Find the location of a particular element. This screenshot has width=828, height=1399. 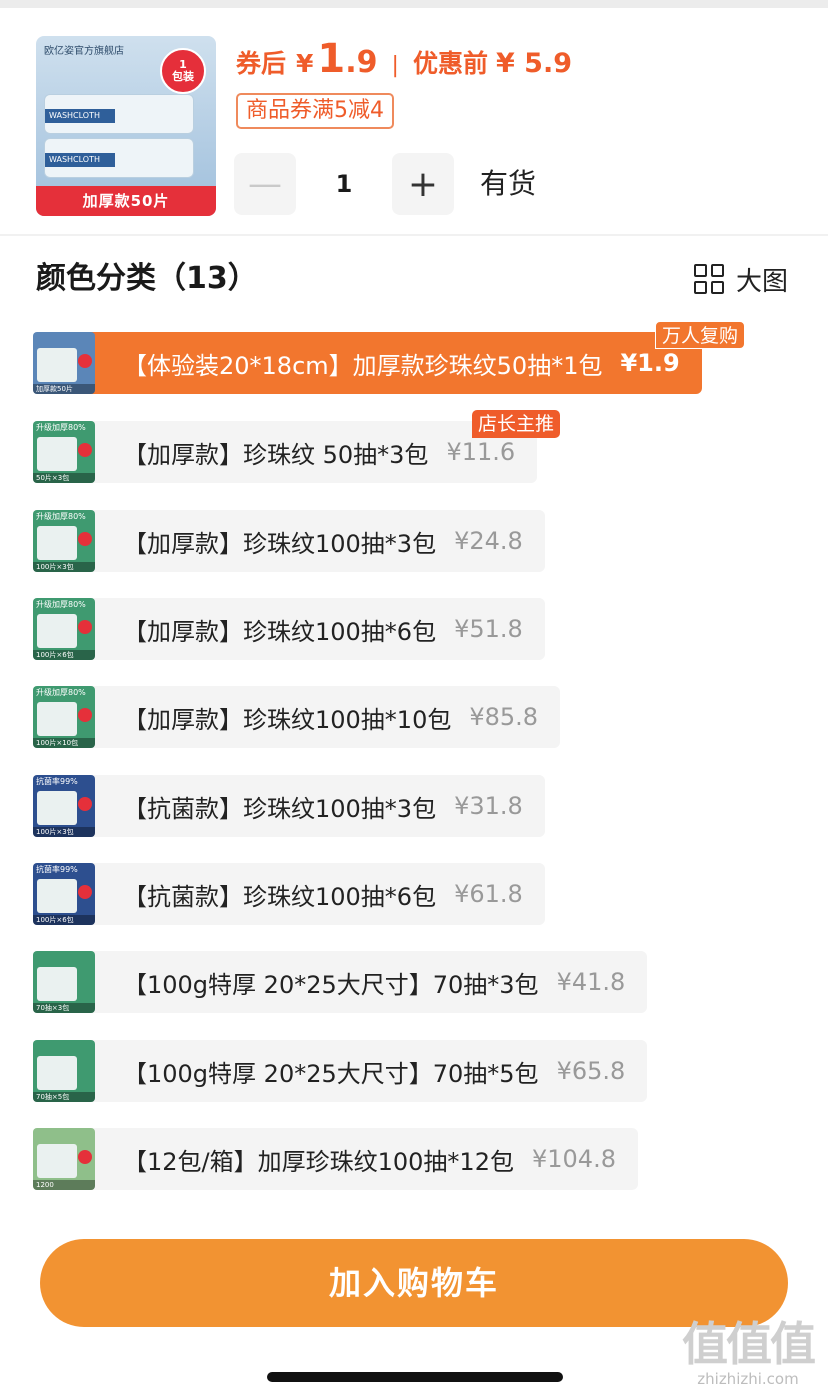

variant-thumb-caption: 70抽×3包 is located at coordinates (64, 1008).